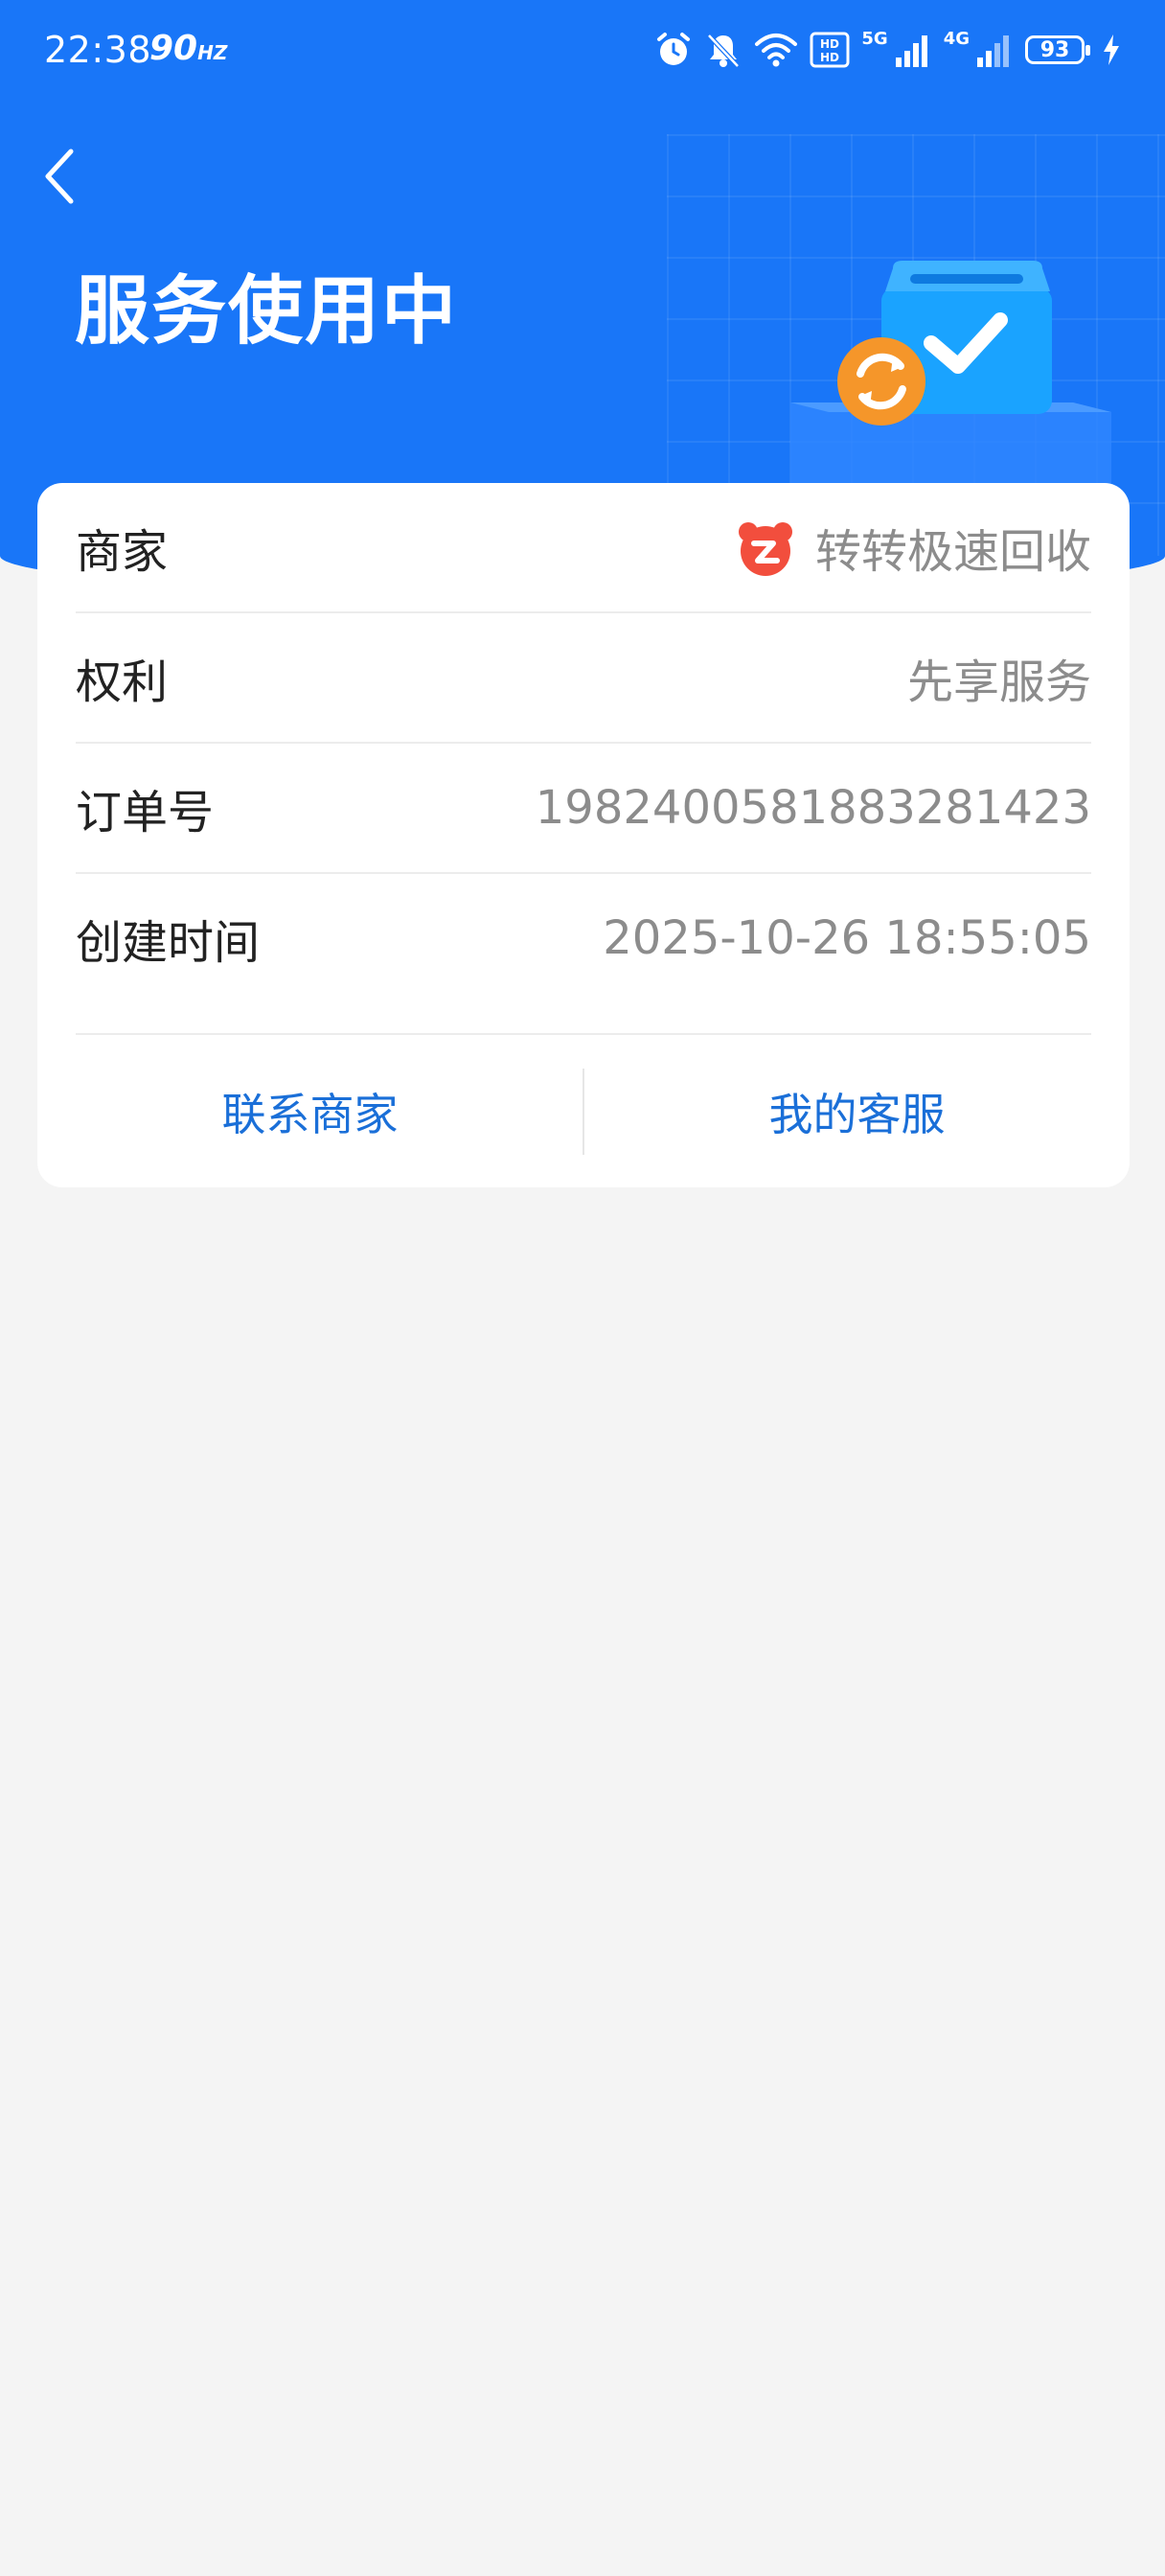 The image size is (1165, 2576). I want to click on refresh-rate: 90HZ, so click(188, 48).